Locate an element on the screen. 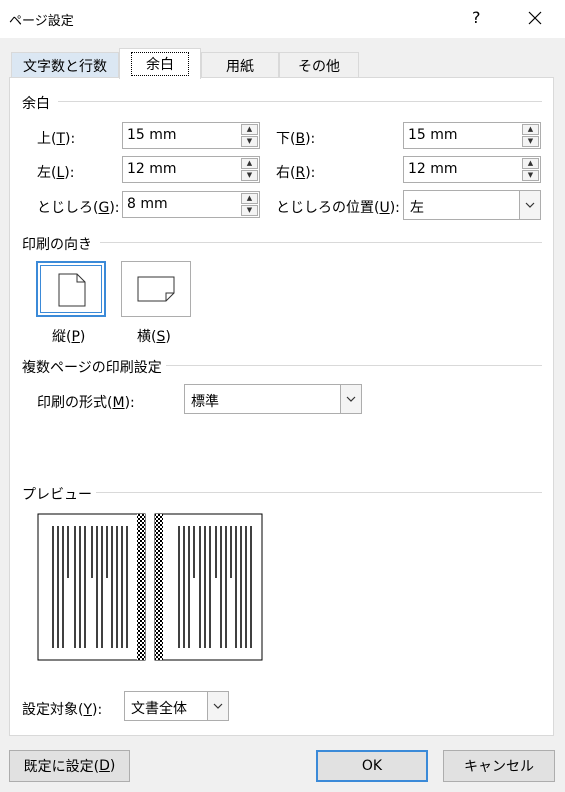 The width and height of the screenshot is (565, 792). left-margin-spinner: 12 mm ▲ ▼ is located at coordinates (191, 169).